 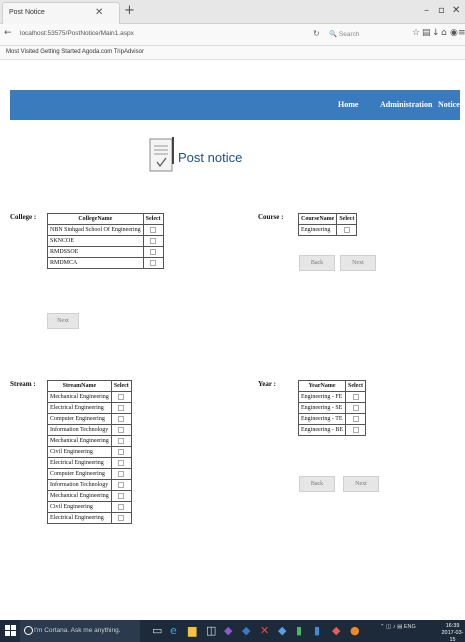 I want to click on windows-start-icon, so click(x=11, y=631).